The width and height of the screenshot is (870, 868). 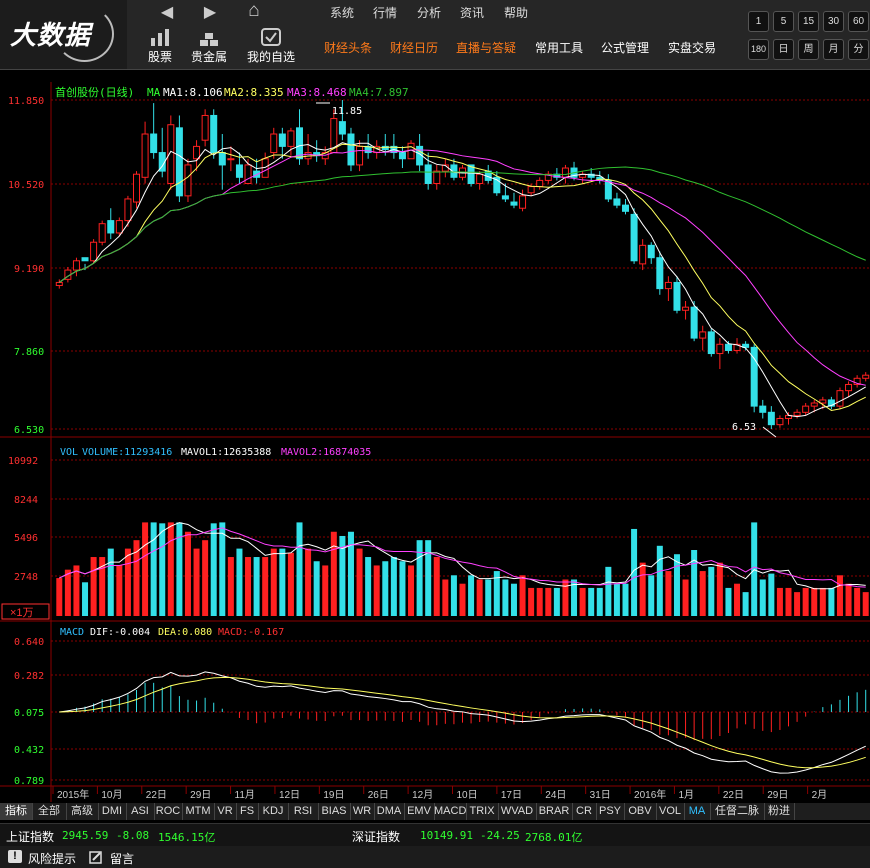 What do you see at coordinates (127, 452) in the screenshot?
I see `volume-value: VOLUME:11293416` at bounding box center [127, 452].